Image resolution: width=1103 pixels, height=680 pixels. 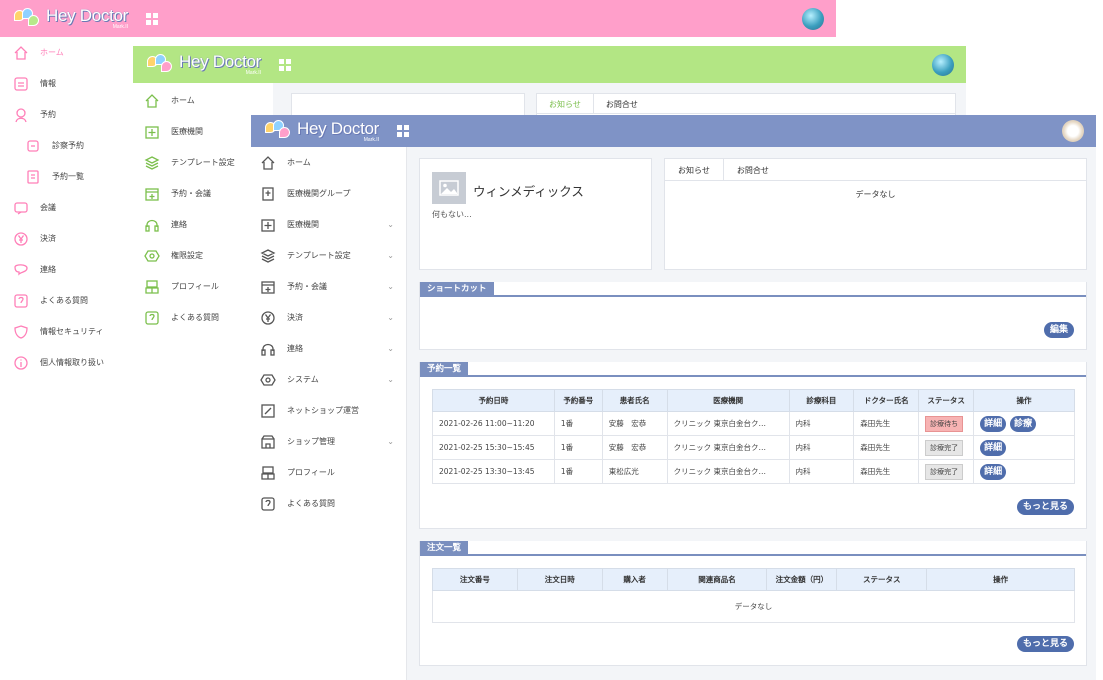 What do you see at coordinates (152, 163) in the screenshot?
I see `layers-icon` at bounding box center [152, 163].